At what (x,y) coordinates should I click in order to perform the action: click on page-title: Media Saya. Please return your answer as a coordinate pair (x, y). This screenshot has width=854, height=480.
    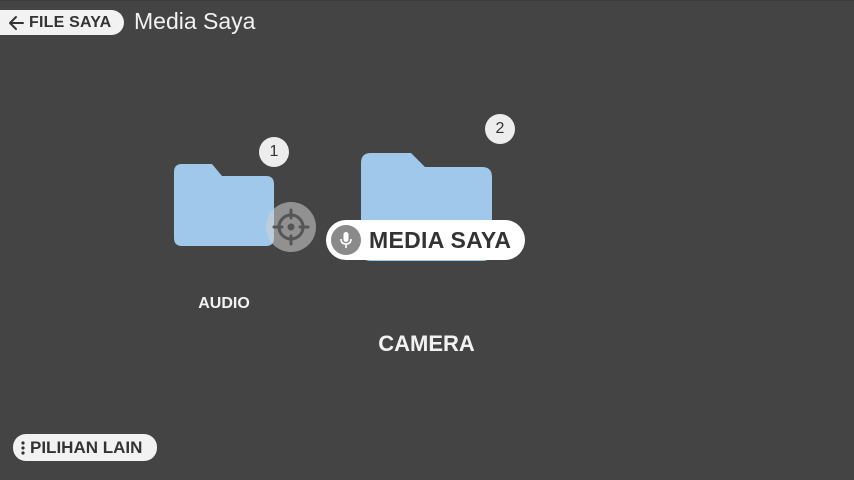
    Looking at the image, I should click on (195, 21).